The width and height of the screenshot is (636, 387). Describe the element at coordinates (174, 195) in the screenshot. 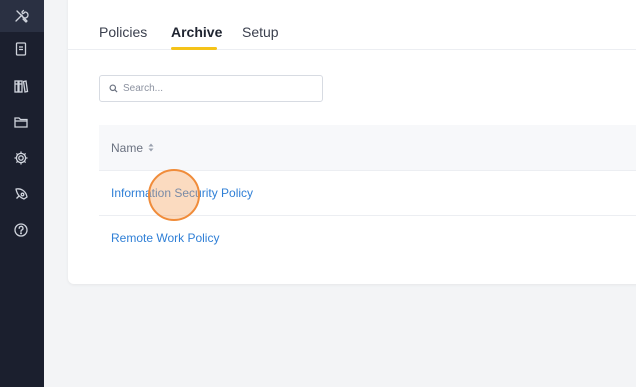

I see `click-indicator` at that location.